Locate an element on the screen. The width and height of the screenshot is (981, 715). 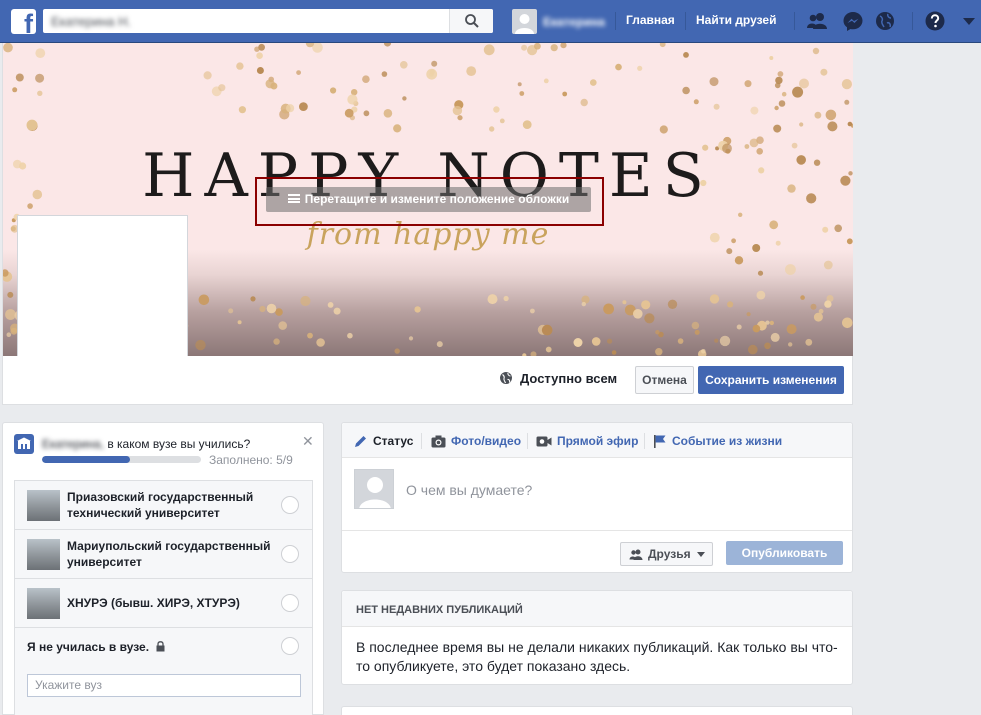
pencil-icon is located at coordinates (360, 441).